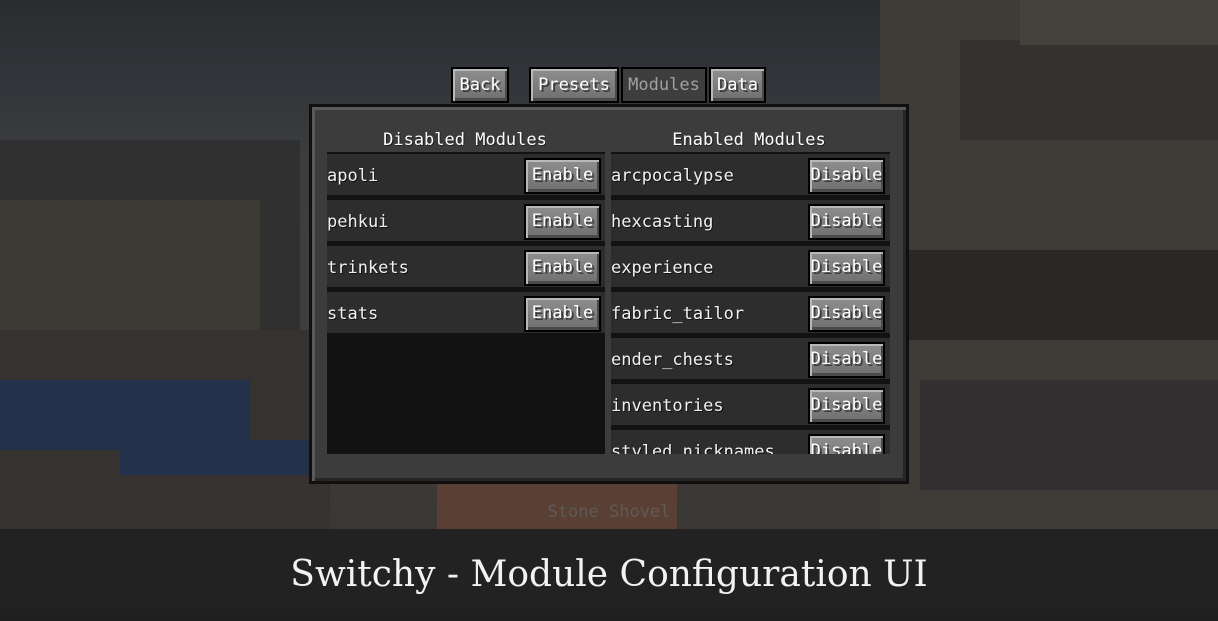 Image resolution: width=1218 pixels, height=621 pixels. I want to click on list-item: inventories Disable, so click(750, 404).